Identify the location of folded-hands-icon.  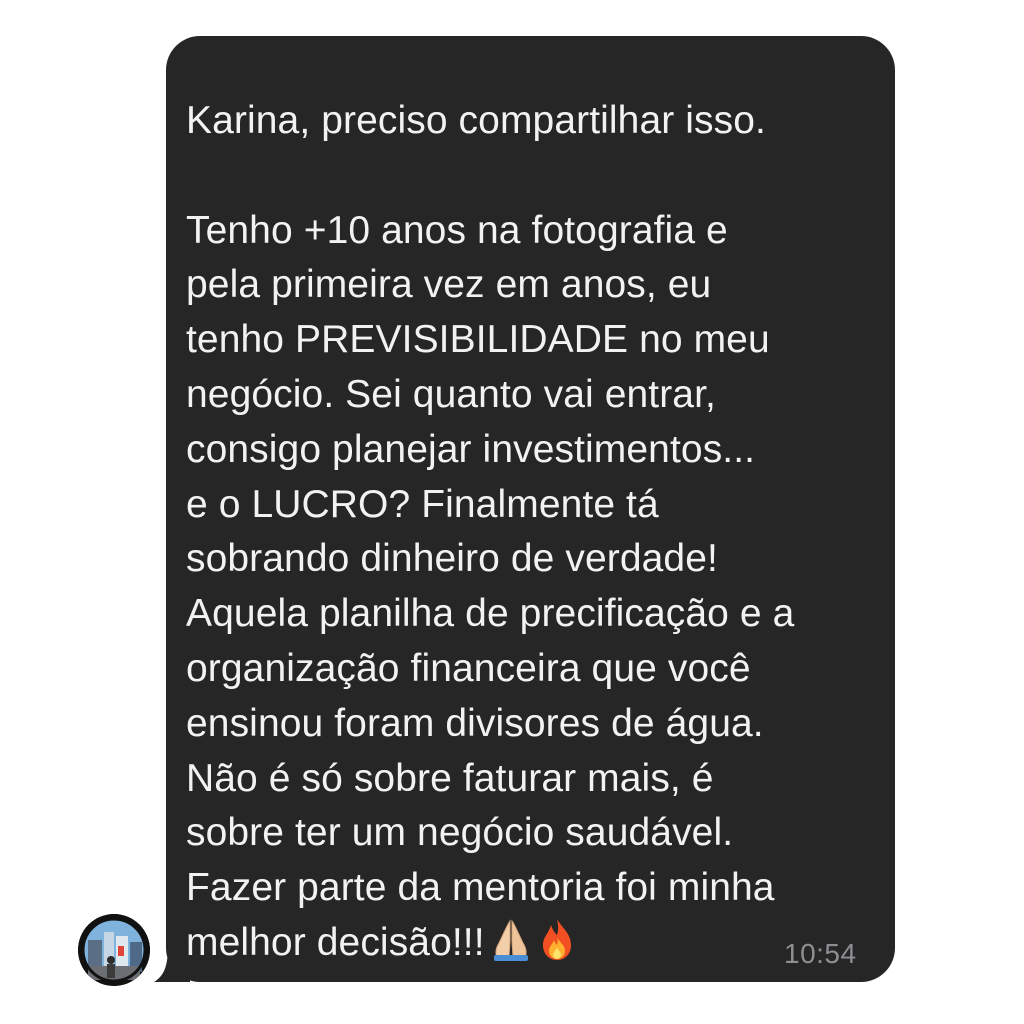
(510, 940).